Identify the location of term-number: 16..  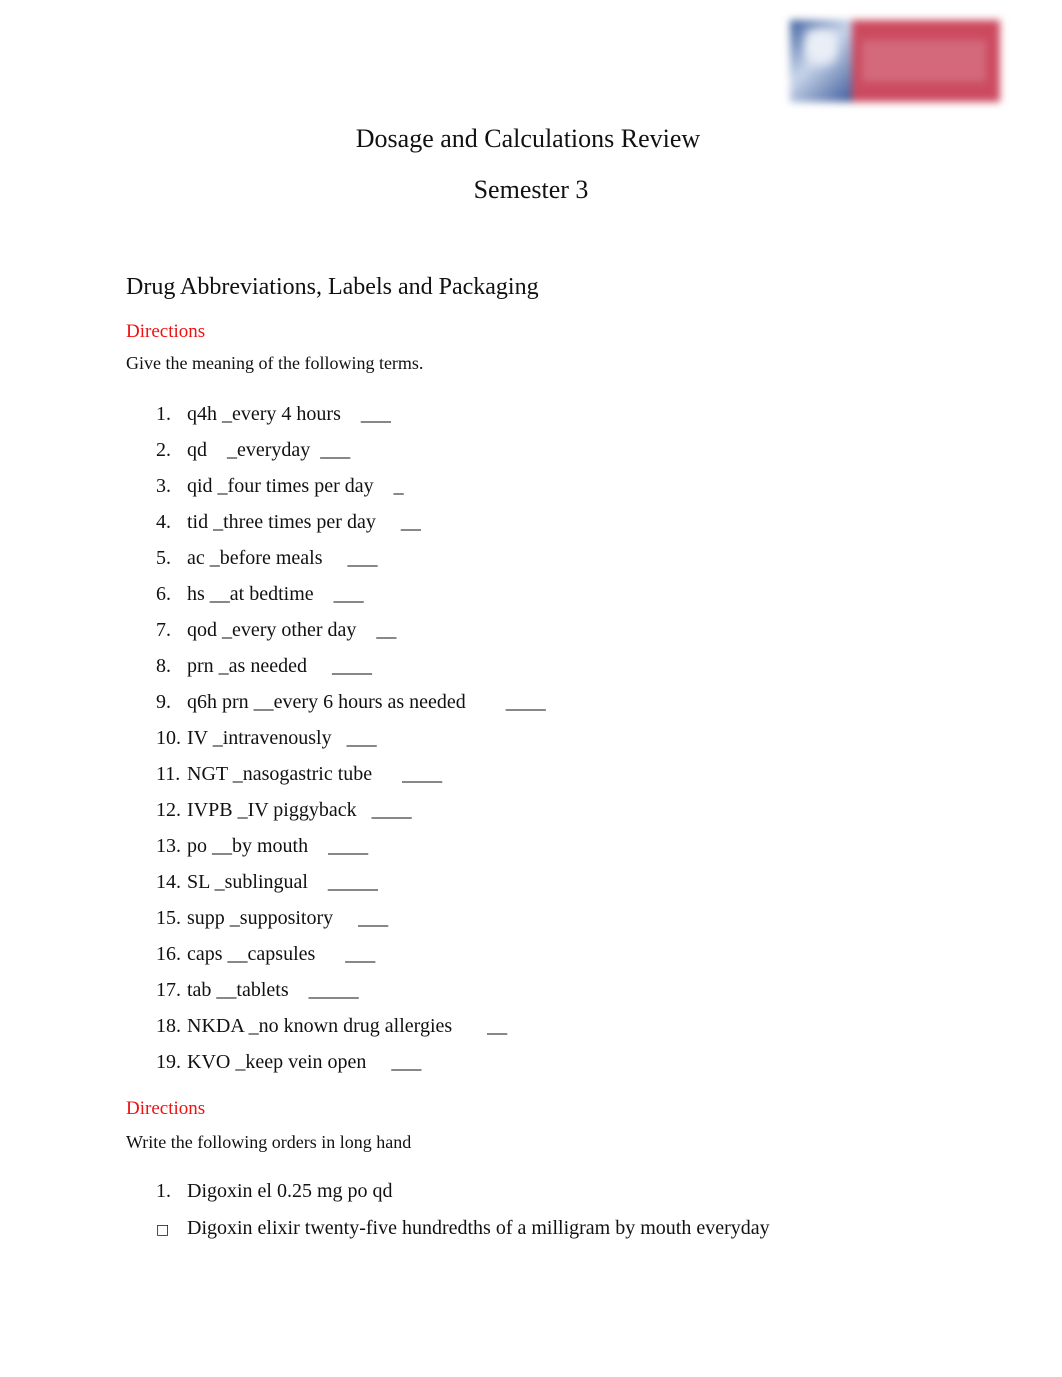
(168, 954).